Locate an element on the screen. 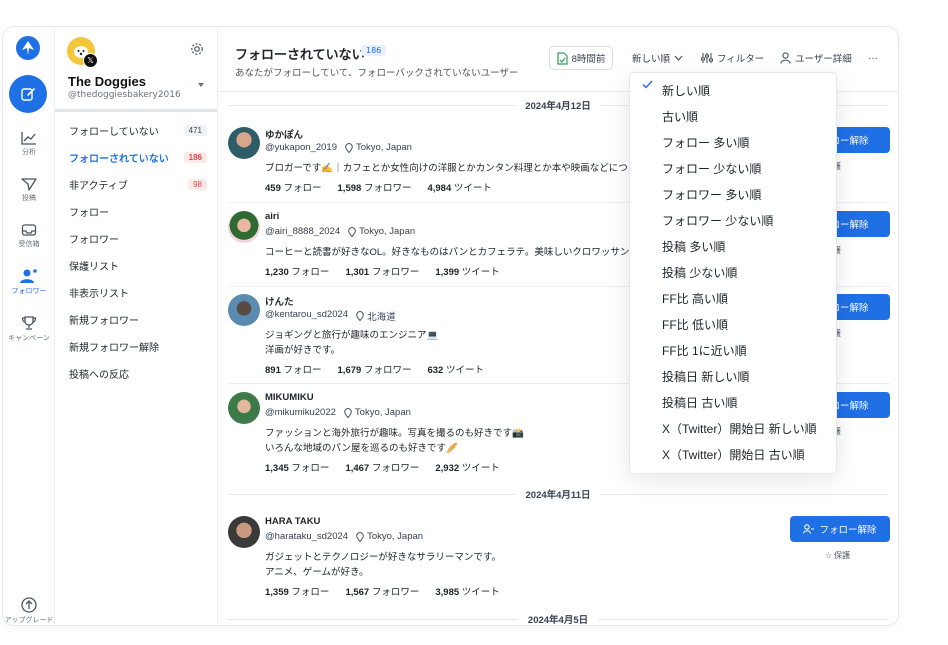  stat-label: ツイート is located at coordinates (464, 370).